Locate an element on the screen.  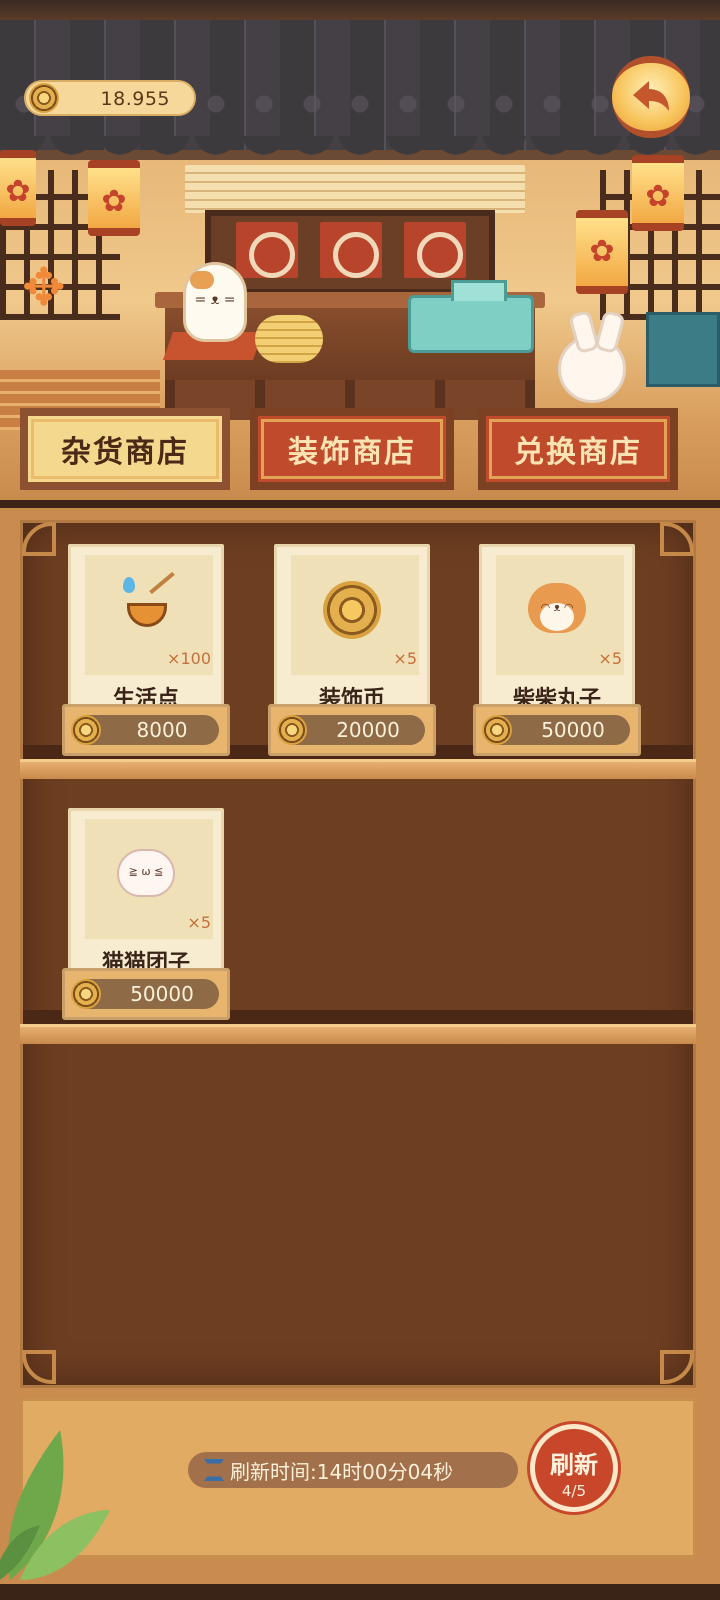
tab-exchange: 兑换商店 is located at coordinates (578, 449).